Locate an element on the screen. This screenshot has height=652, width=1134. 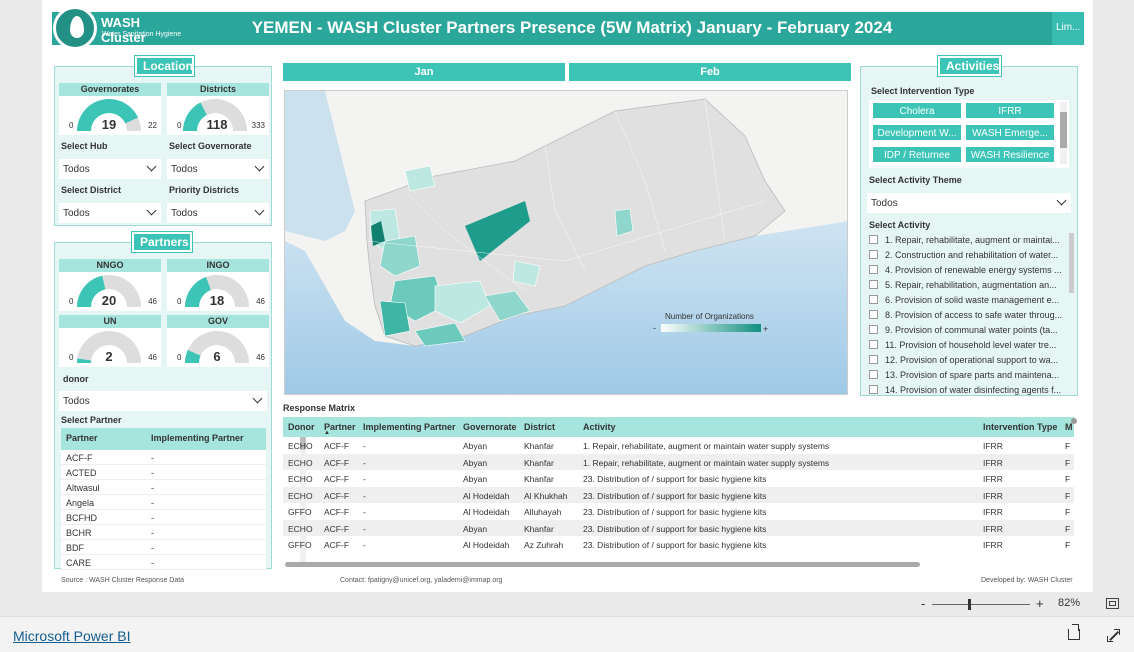
zoom-in-button: + is located at coordinates (1040, 603).